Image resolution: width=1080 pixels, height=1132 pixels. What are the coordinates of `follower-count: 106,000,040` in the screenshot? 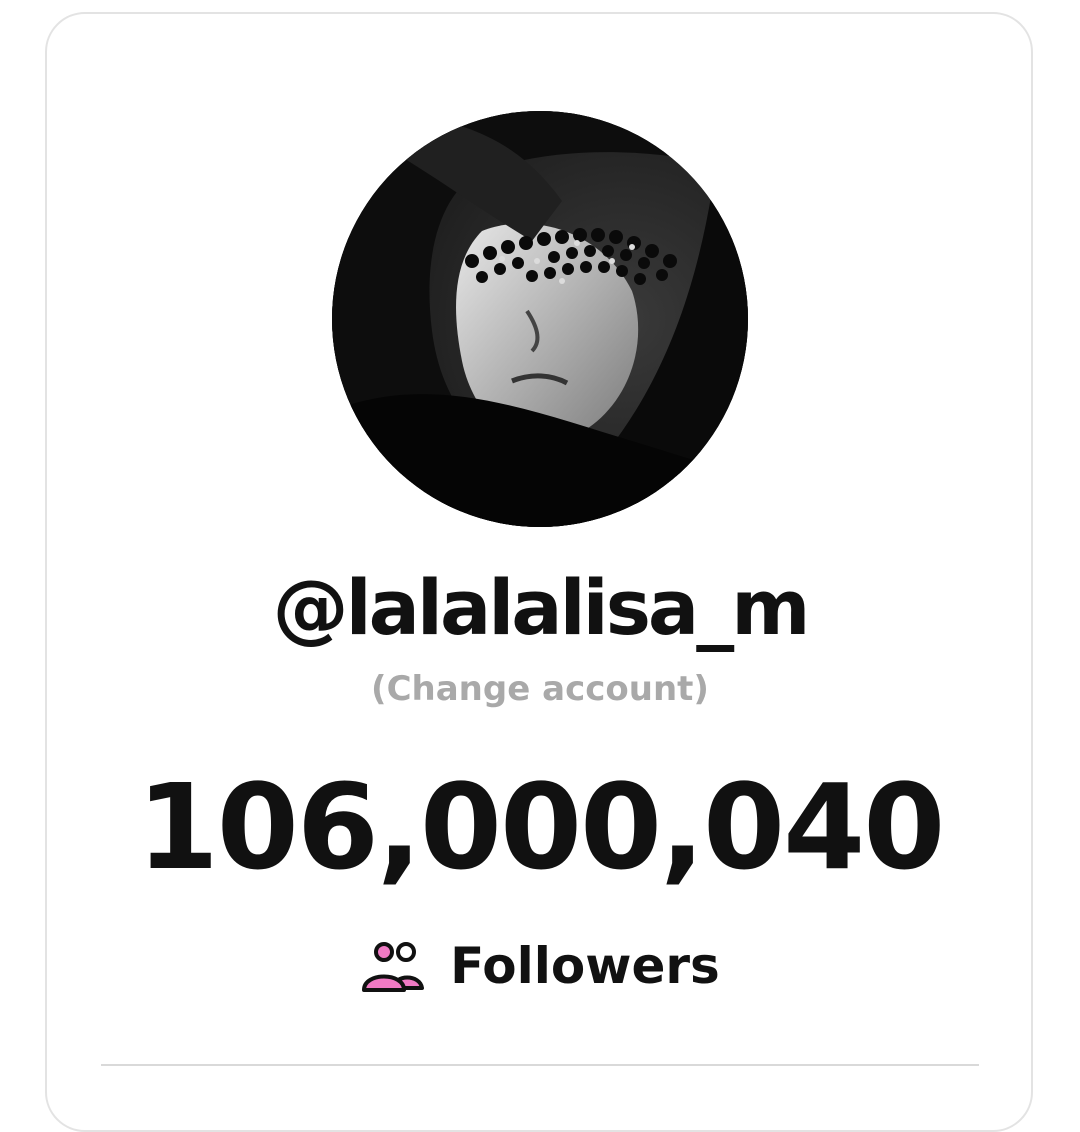 It's located at (541, 827).